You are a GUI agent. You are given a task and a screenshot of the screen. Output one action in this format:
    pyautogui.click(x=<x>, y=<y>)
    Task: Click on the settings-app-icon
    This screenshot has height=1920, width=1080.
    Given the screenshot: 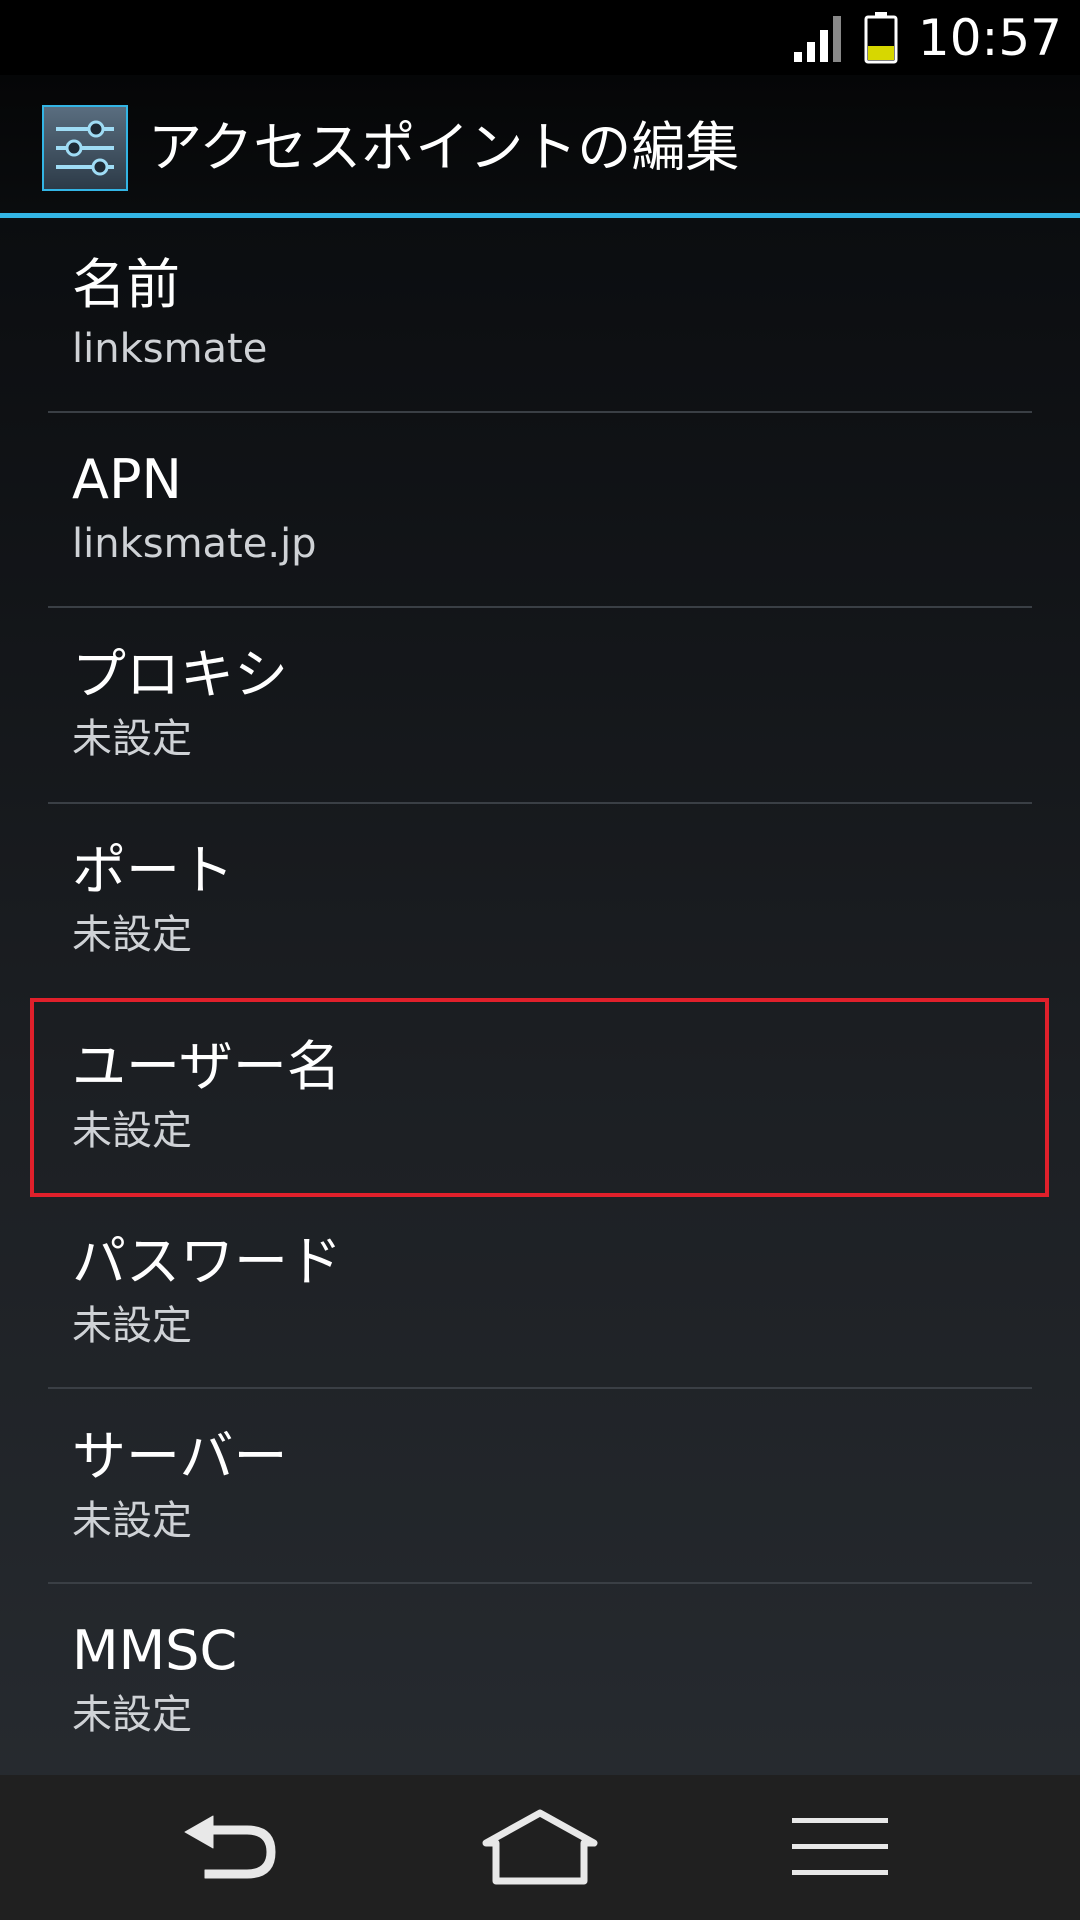 What is the action you would take?
    pyautogui.click(x=85, y=148)
    